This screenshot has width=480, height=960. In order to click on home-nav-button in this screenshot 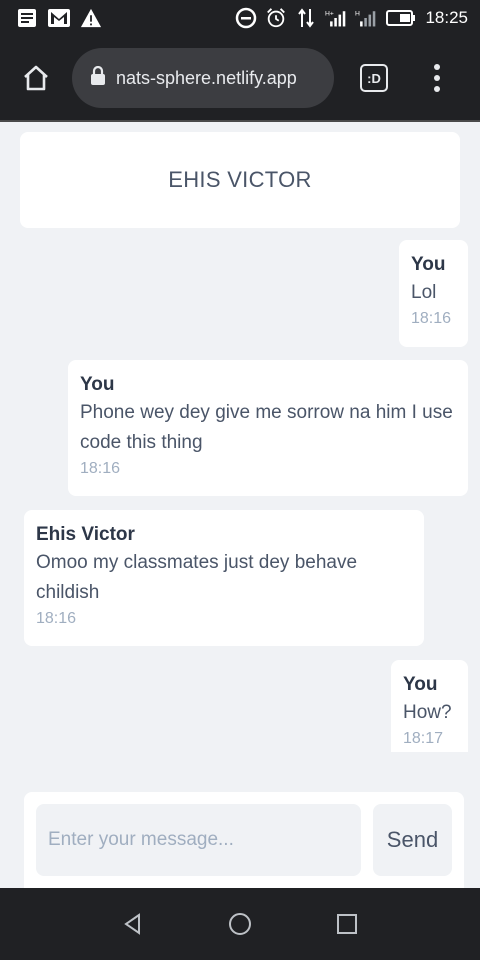, I will do `click(240, 924)`.